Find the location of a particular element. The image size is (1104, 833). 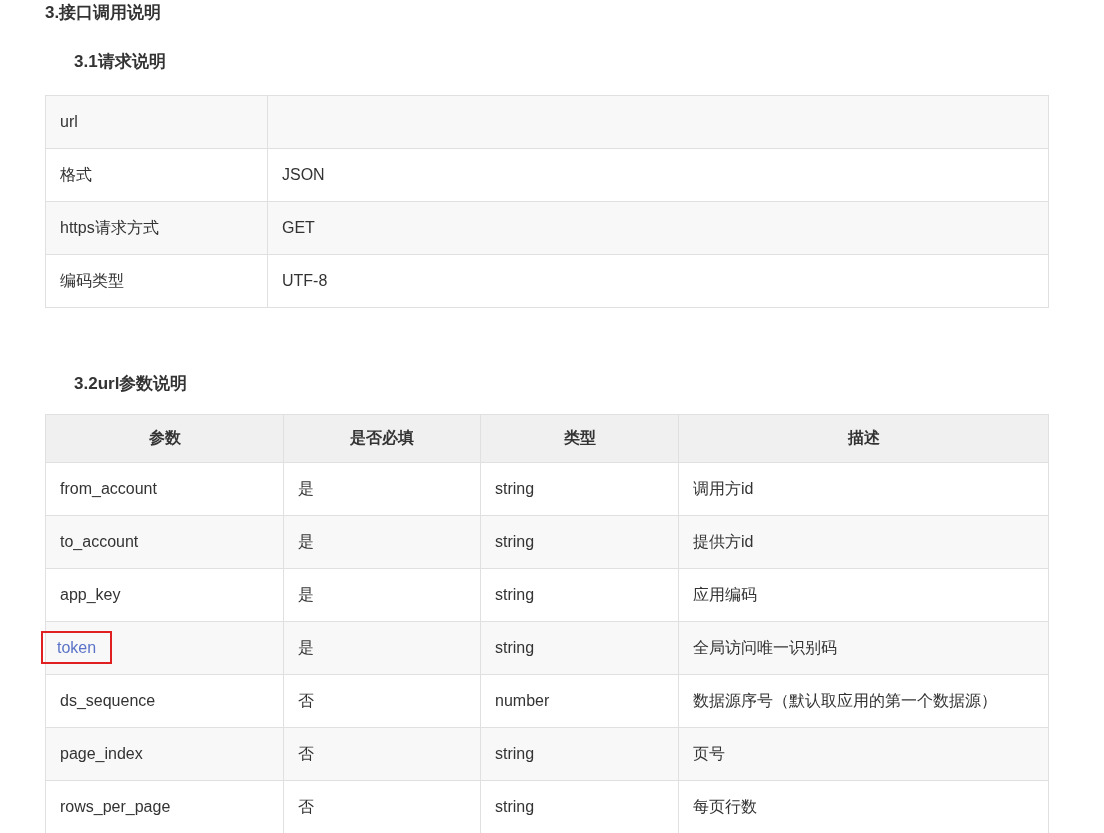

section-heading: 3.2url参数说明 is located at coordinates (131, 384).